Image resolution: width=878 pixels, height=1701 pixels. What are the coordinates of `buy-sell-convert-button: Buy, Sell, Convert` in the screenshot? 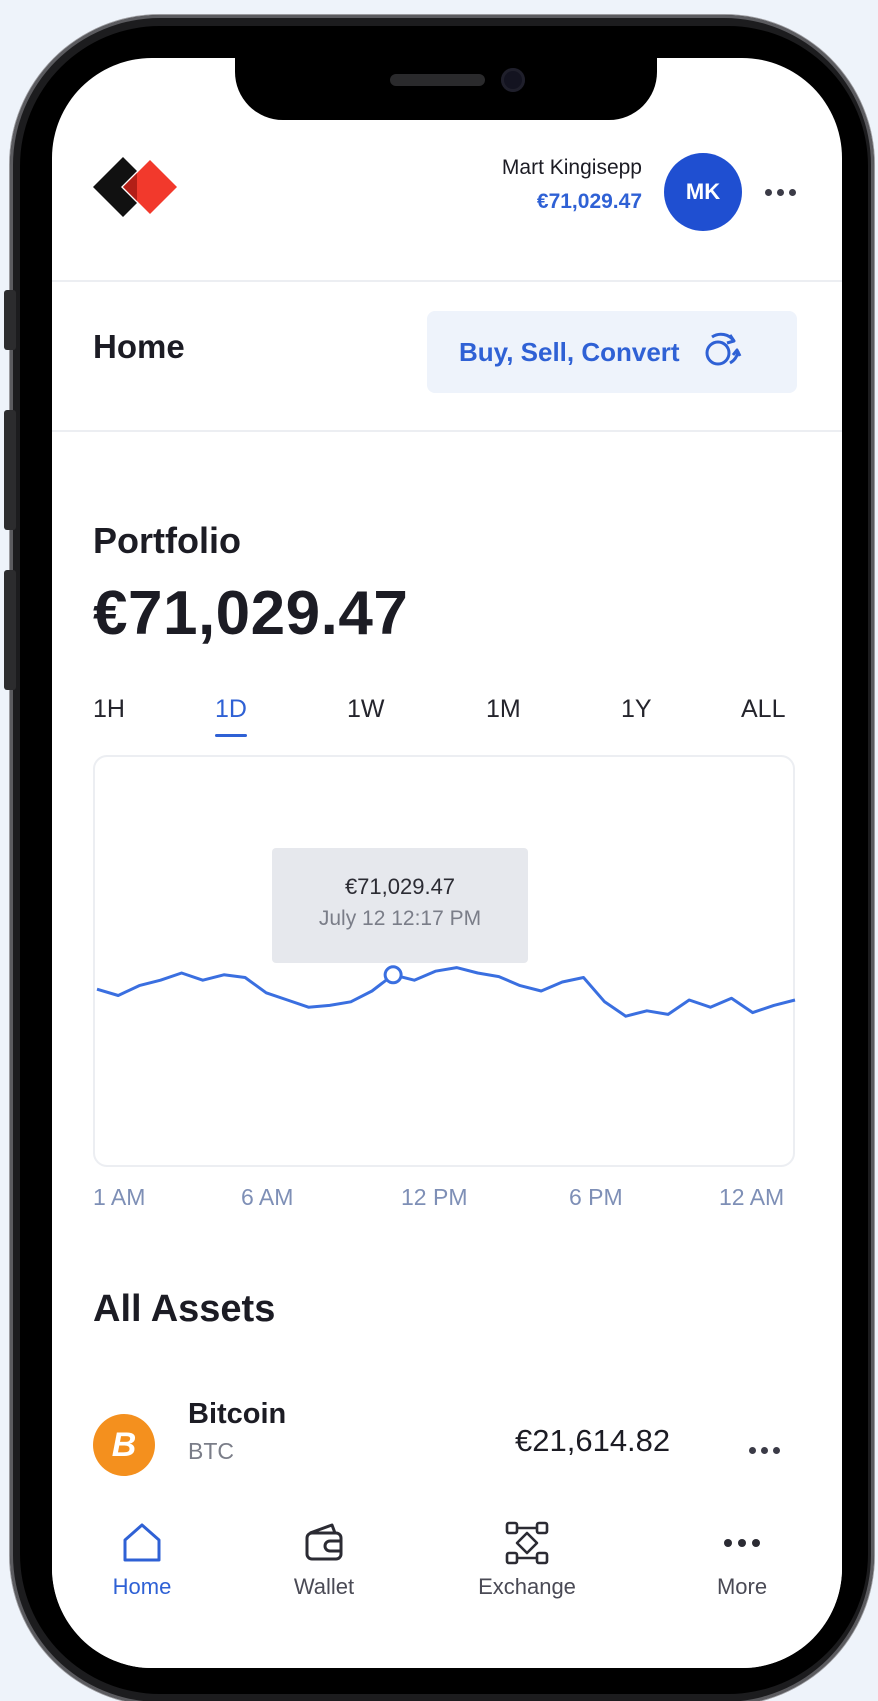 It's located at (612, 352).